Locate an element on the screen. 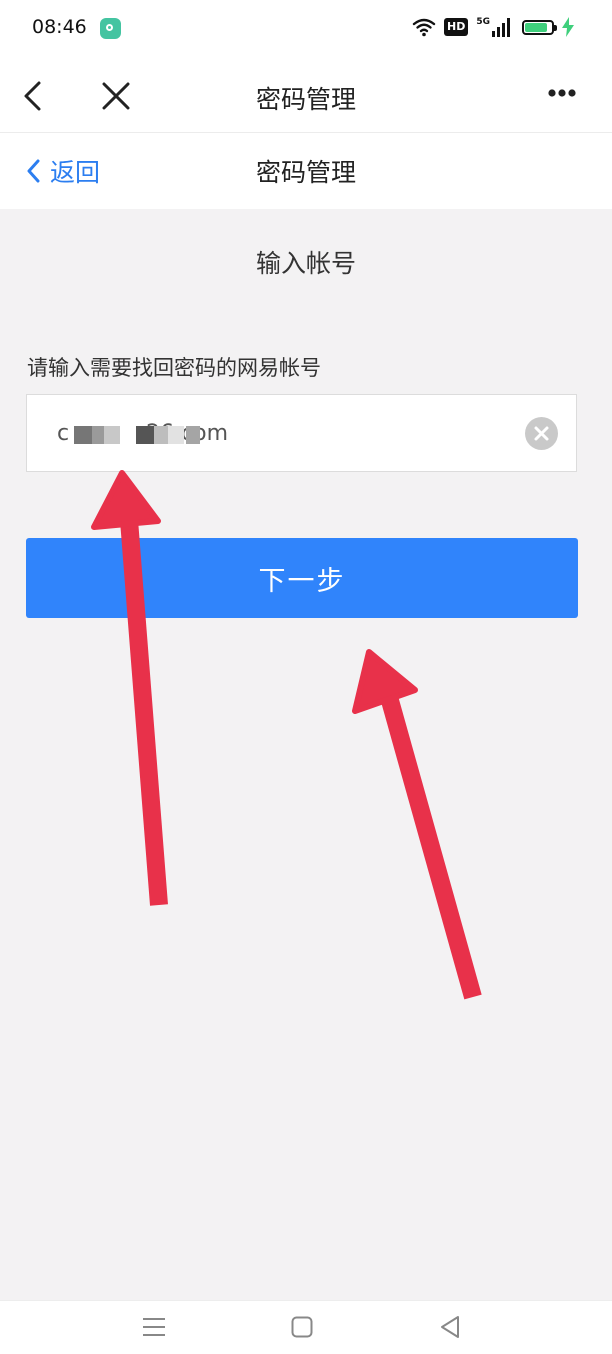  home-icon is located at coordinates (302, 1327).